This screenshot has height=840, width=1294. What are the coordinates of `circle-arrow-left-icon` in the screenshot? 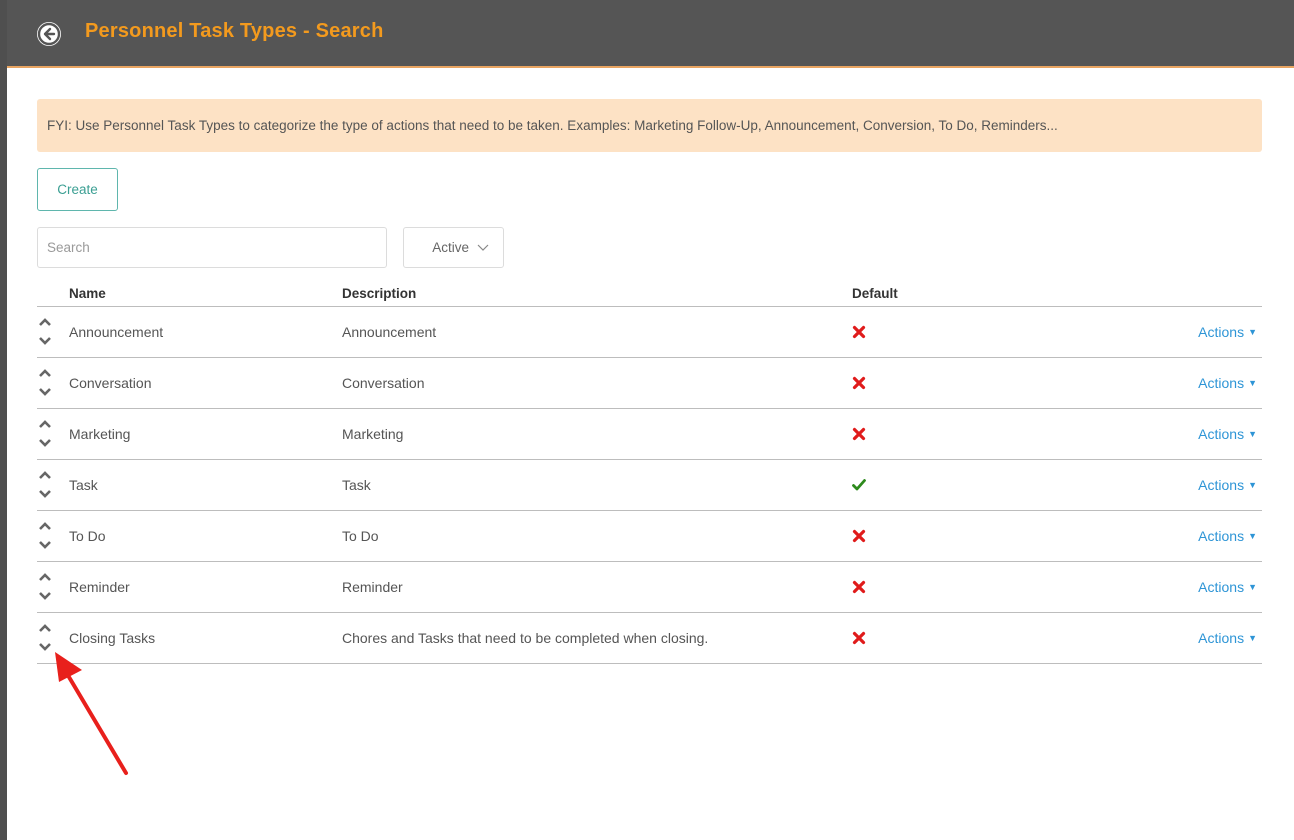 It's located at (49, 34).